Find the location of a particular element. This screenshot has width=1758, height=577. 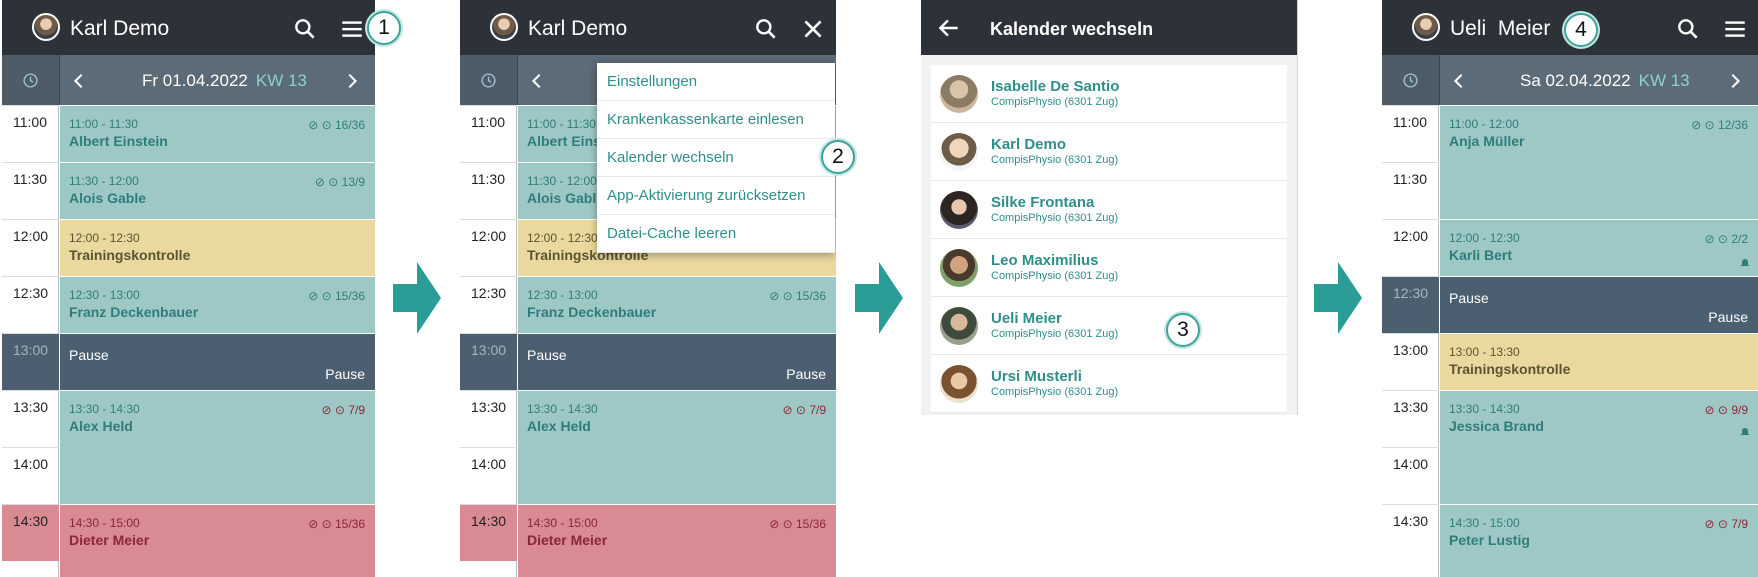

event-count-value: 9/9 is located at coordinates (1739, 410).